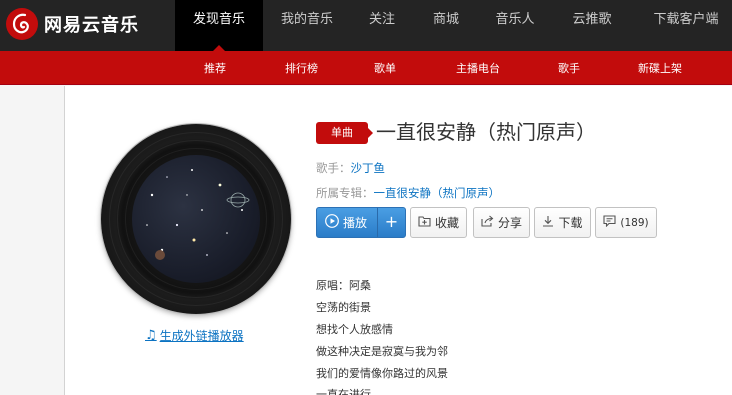  Describe the element at coordinates (343, 307) in the screenshot. I see `lyric-line: 空荡的街景` at that location.